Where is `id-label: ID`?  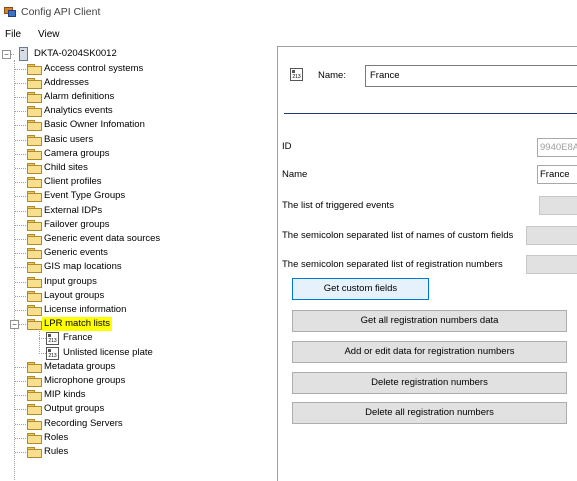
id-label: ID is located at coordinates (287, 146).